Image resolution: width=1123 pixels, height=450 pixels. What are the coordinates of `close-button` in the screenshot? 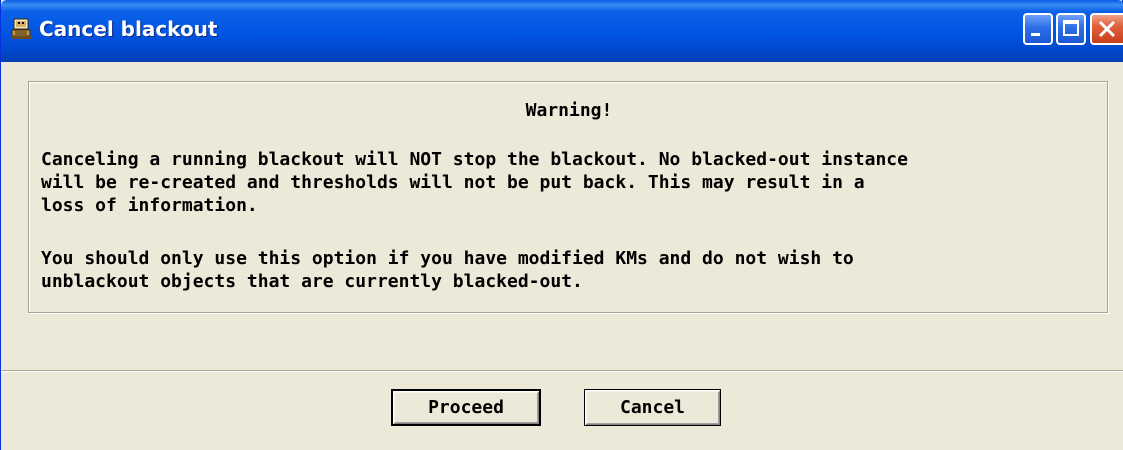 It's located at (1106, 29).